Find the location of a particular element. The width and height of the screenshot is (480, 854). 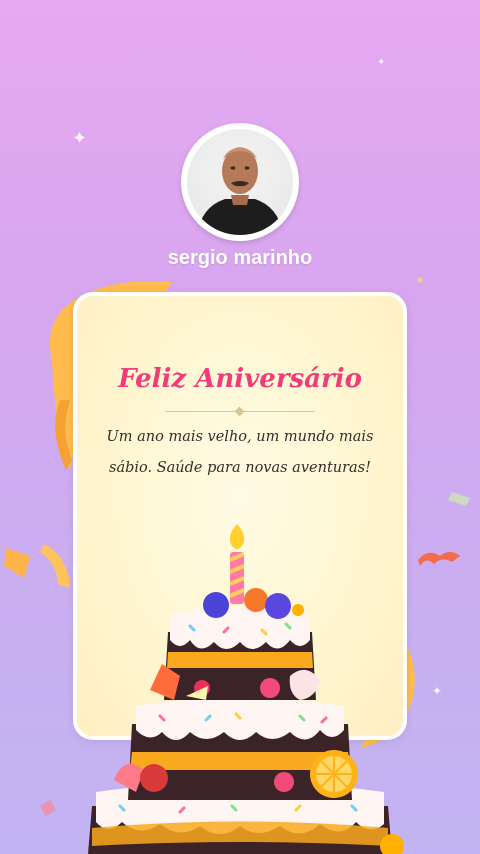

avatar is located at coordinates (240, 182).